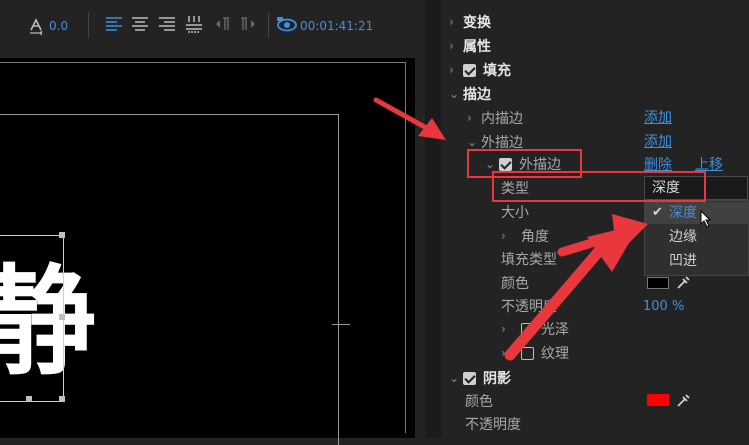 The height and width of the screenshot is (445, 749). What do you see at coordinates (555, 302) in the screenshot?
I see `arrow-shaft` at bounding box center [555, 302].